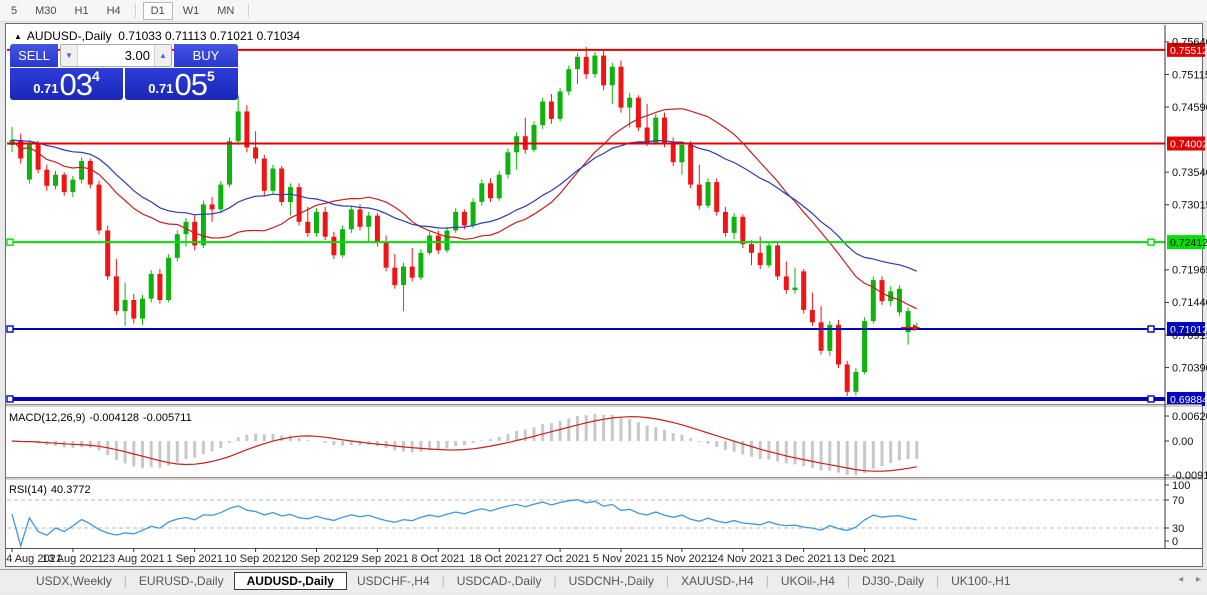  Describe the element at coordinates (499, 581) in the screenshot. I see `tab-usdcad-daily: USDCAD-,Daily` at that location.